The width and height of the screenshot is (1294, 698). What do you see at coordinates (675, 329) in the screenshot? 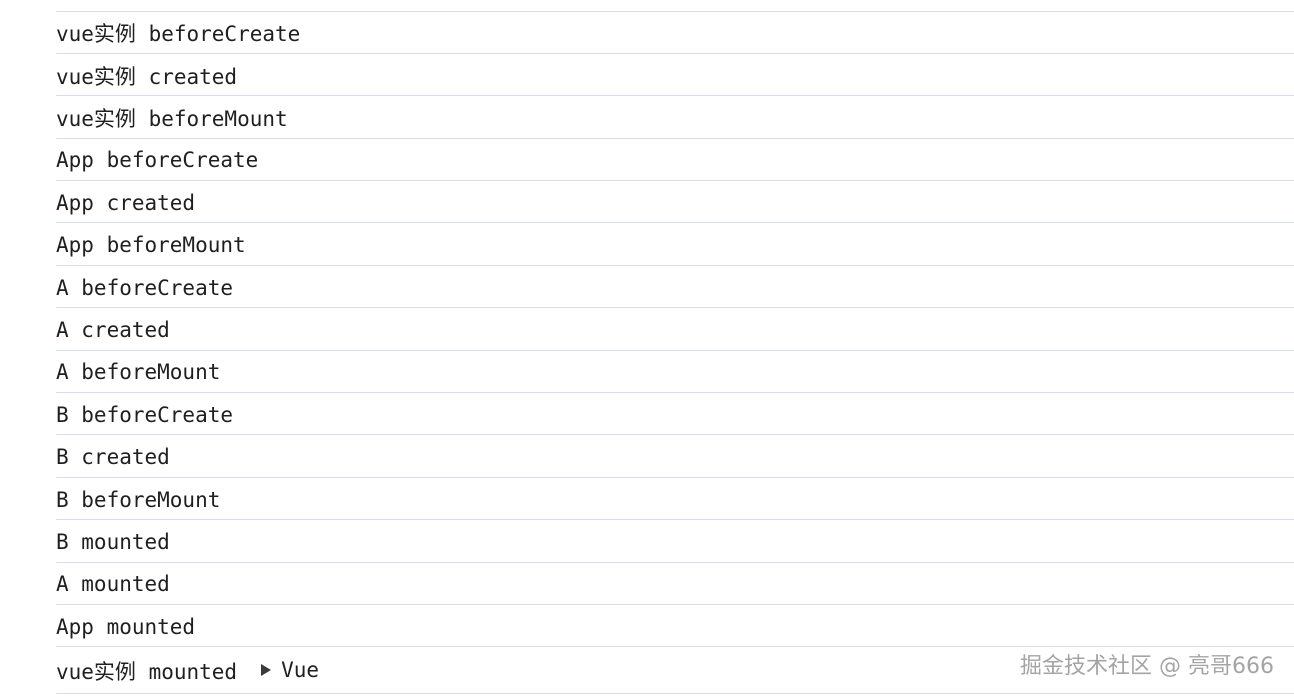
I see `log-row: A created` at bounding box center [675, 329].